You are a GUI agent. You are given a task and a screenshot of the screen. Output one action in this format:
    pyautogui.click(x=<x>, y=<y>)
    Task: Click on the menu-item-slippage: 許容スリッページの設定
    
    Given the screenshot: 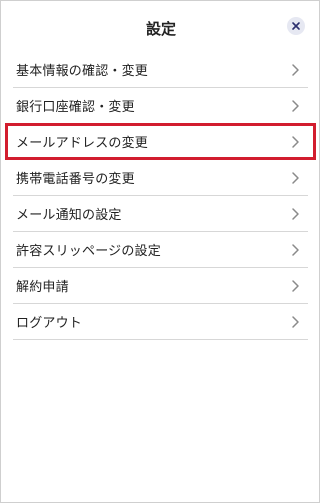 What is the action you would take?
    pyautogui.click(x=160, y=250)
    